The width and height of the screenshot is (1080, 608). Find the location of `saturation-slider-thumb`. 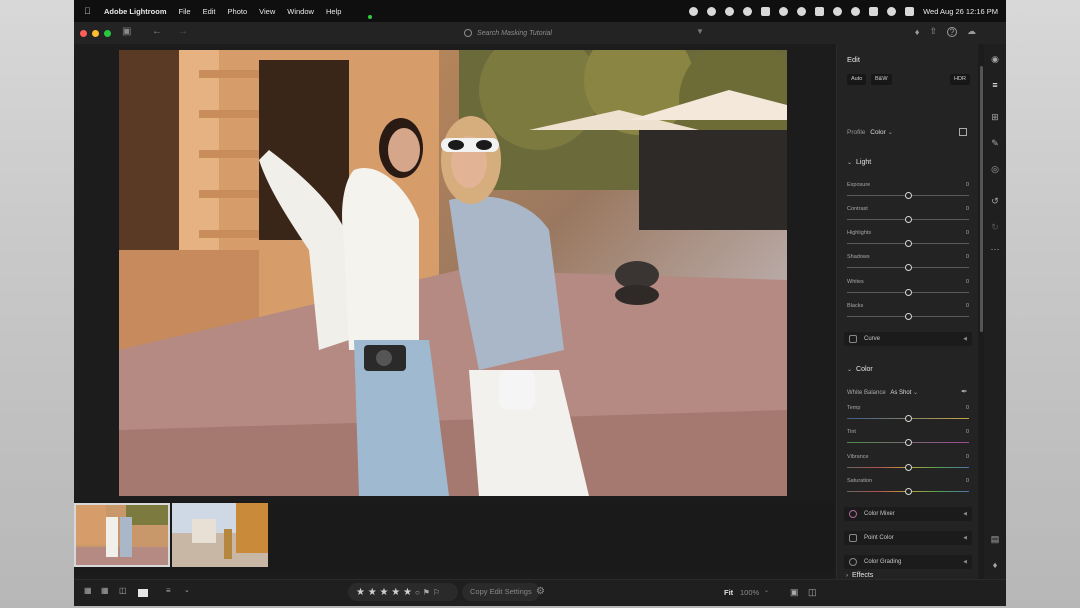

saturation-slider-thumb is located at coordinates (908, 491).